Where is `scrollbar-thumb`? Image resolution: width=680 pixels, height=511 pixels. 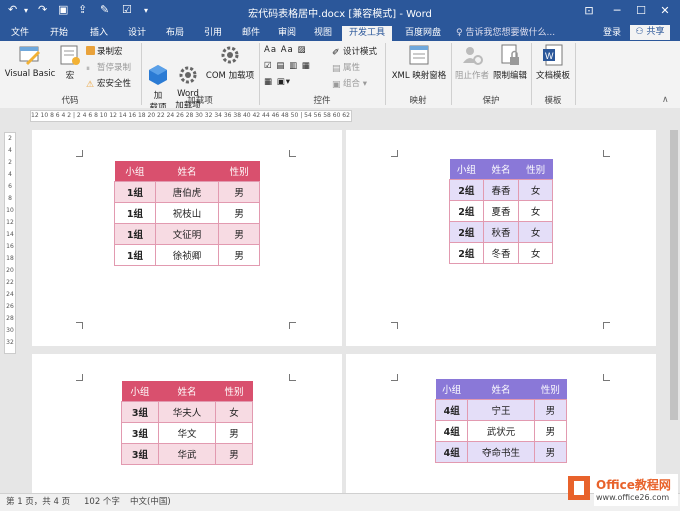 scrollbar-thumb is located at coordinates (674, 275).